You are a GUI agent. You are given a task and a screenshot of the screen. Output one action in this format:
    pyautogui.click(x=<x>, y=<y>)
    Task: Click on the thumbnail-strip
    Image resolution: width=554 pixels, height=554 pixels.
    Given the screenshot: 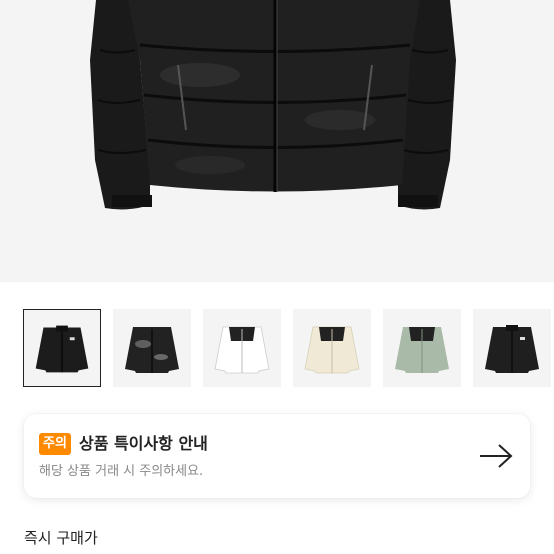 What is the action you would take?
    pyautogui.click(x=277, y=349)
    